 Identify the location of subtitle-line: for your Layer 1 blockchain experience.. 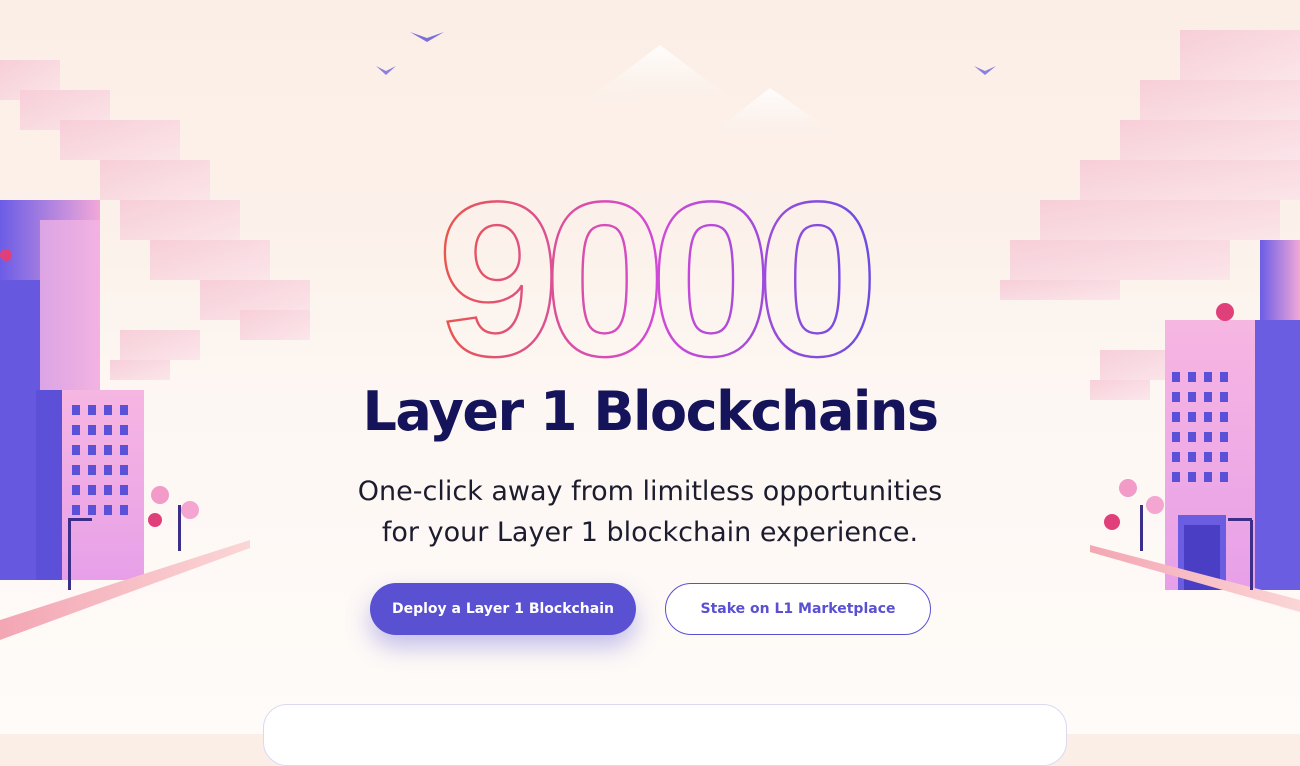
(650, 532).